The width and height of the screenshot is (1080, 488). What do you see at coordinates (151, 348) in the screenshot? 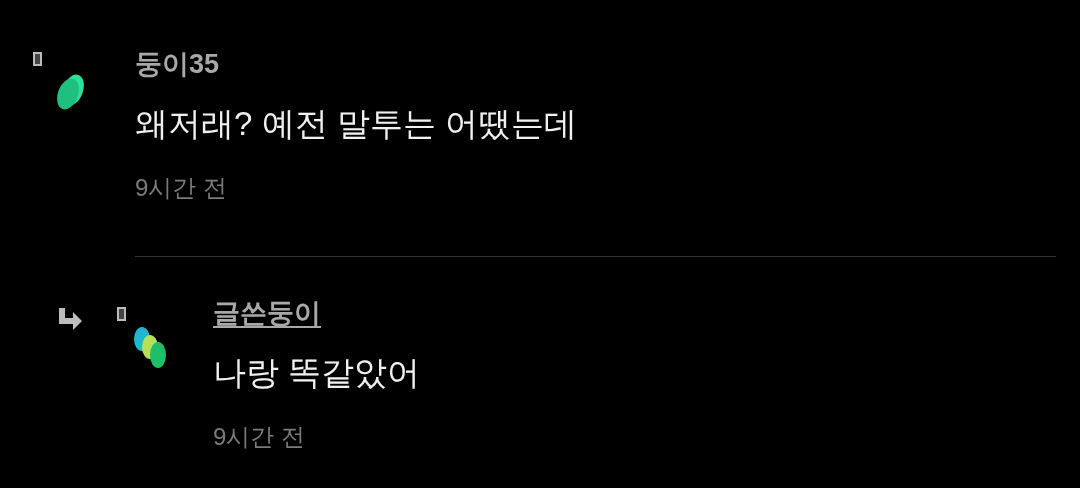
I see `avatar-icon` at bounding box center [151, 348].